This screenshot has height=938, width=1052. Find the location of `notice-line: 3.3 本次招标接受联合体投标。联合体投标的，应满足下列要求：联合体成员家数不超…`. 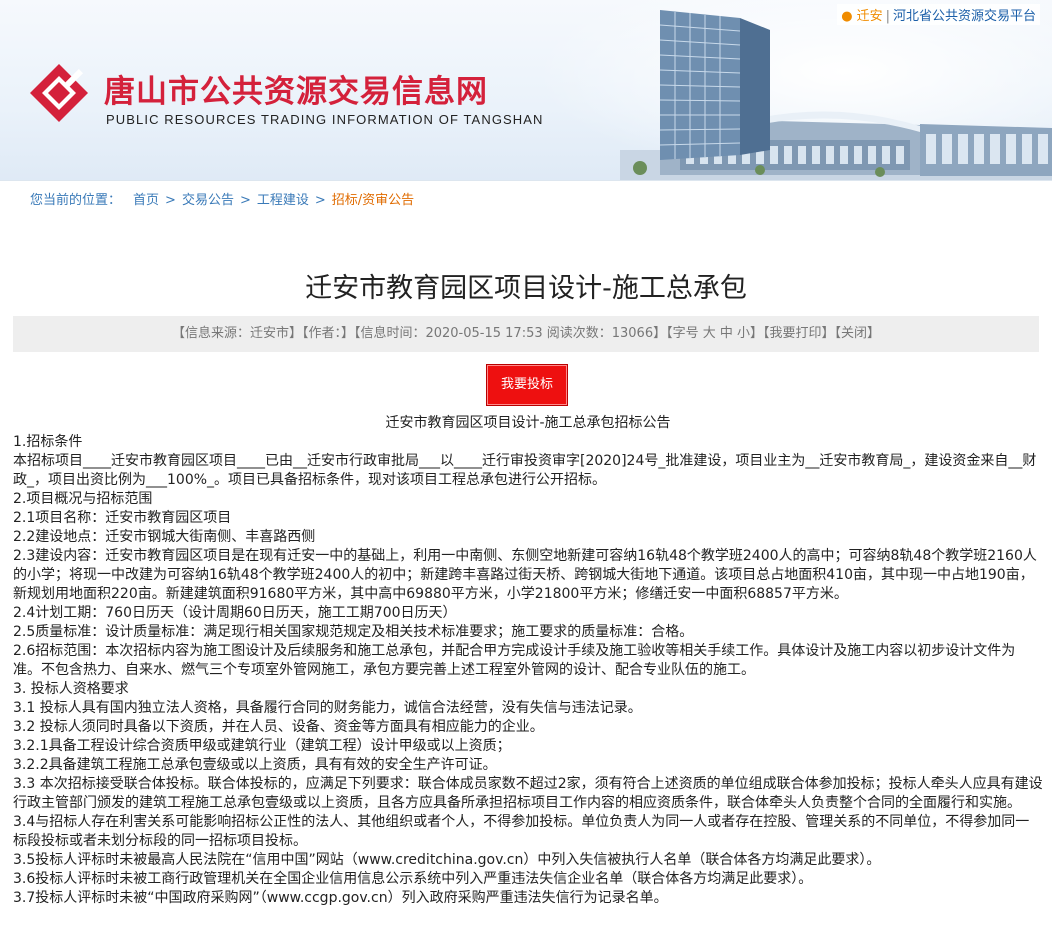

notice-line: 3.3 本次招标接受联合体投标。联合体投标的，应满足下列要求：联合体成员家数不超… is located at coordinates (528, 793).